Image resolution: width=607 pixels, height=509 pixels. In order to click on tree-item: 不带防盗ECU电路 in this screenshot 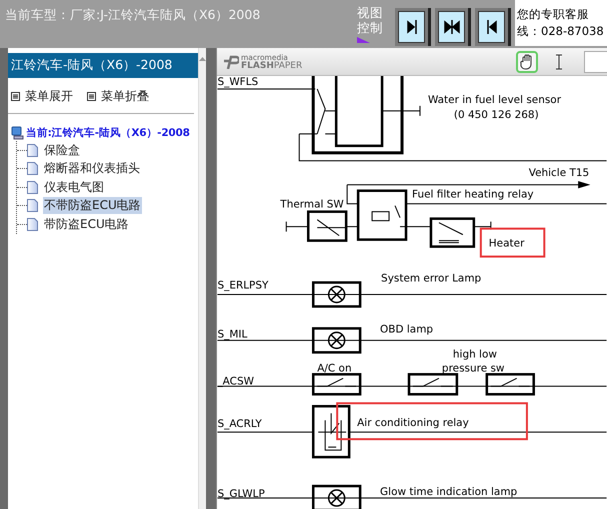, I will do `click(92, 205)`.